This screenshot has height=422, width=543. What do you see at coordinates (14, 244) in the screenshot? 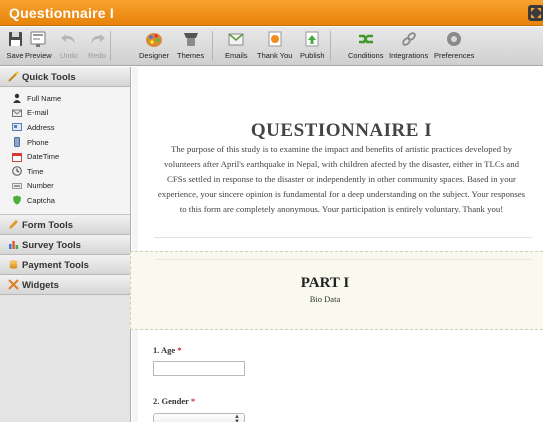
I see `bar-chart-icon` at bounding box center [14, 244].